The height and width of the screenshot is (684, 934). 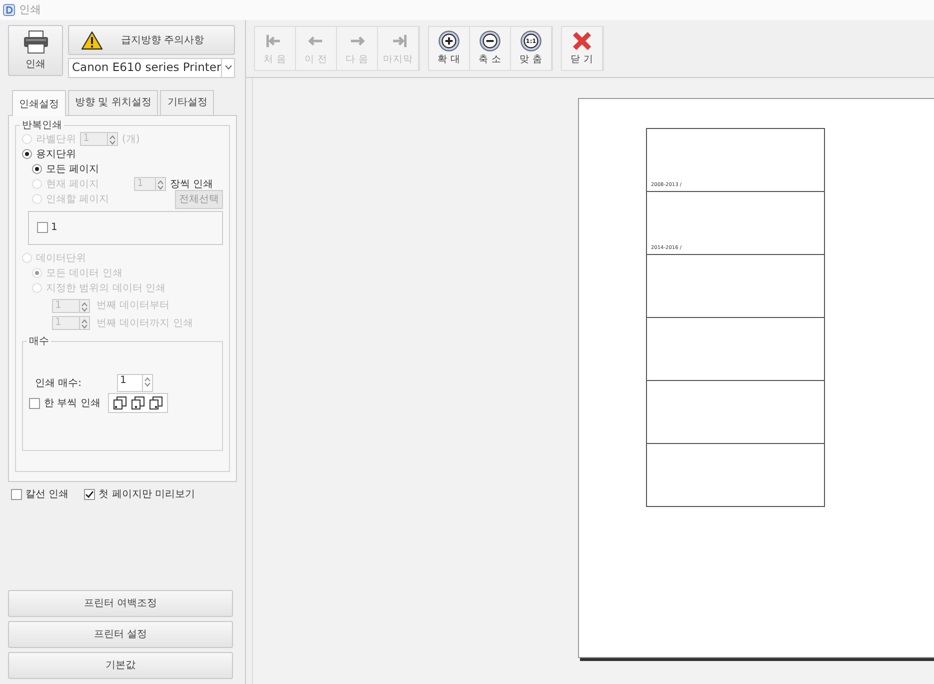 I want to click on range-label: 번째 데이터부터, so click(x=133, y=306).